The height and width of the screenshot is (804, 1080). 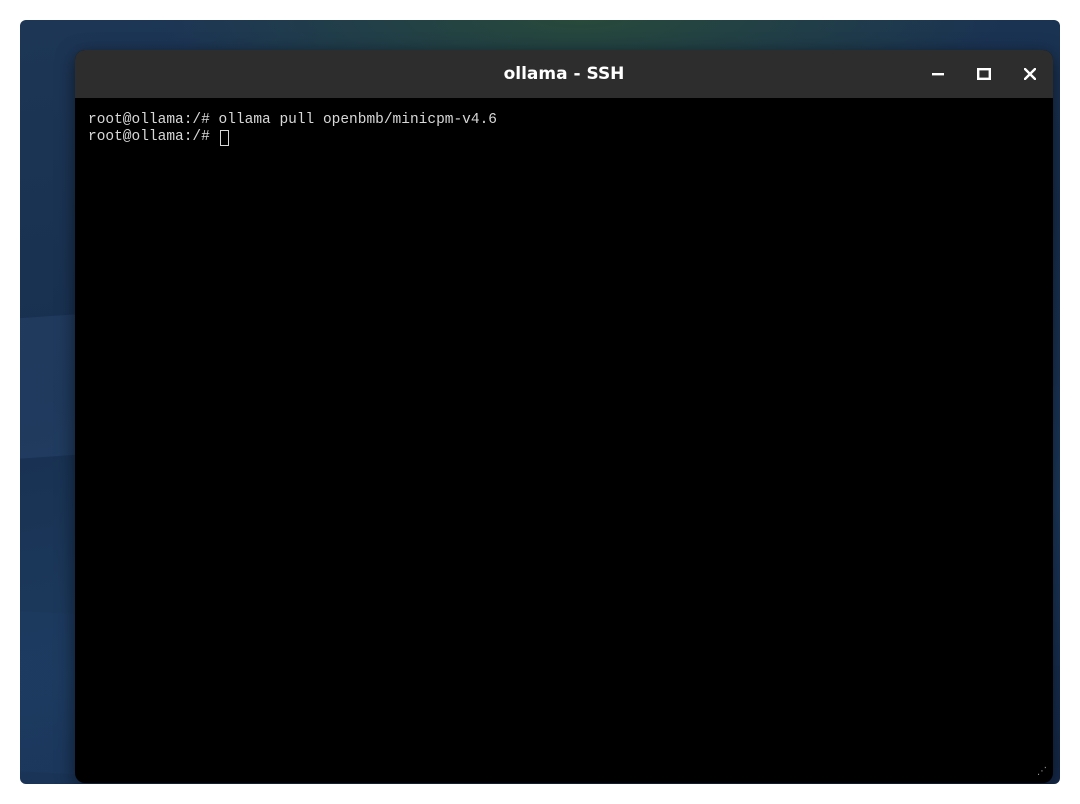 I want to click on window-titlebar: ollama - SSH, so click(x=564, y=74).